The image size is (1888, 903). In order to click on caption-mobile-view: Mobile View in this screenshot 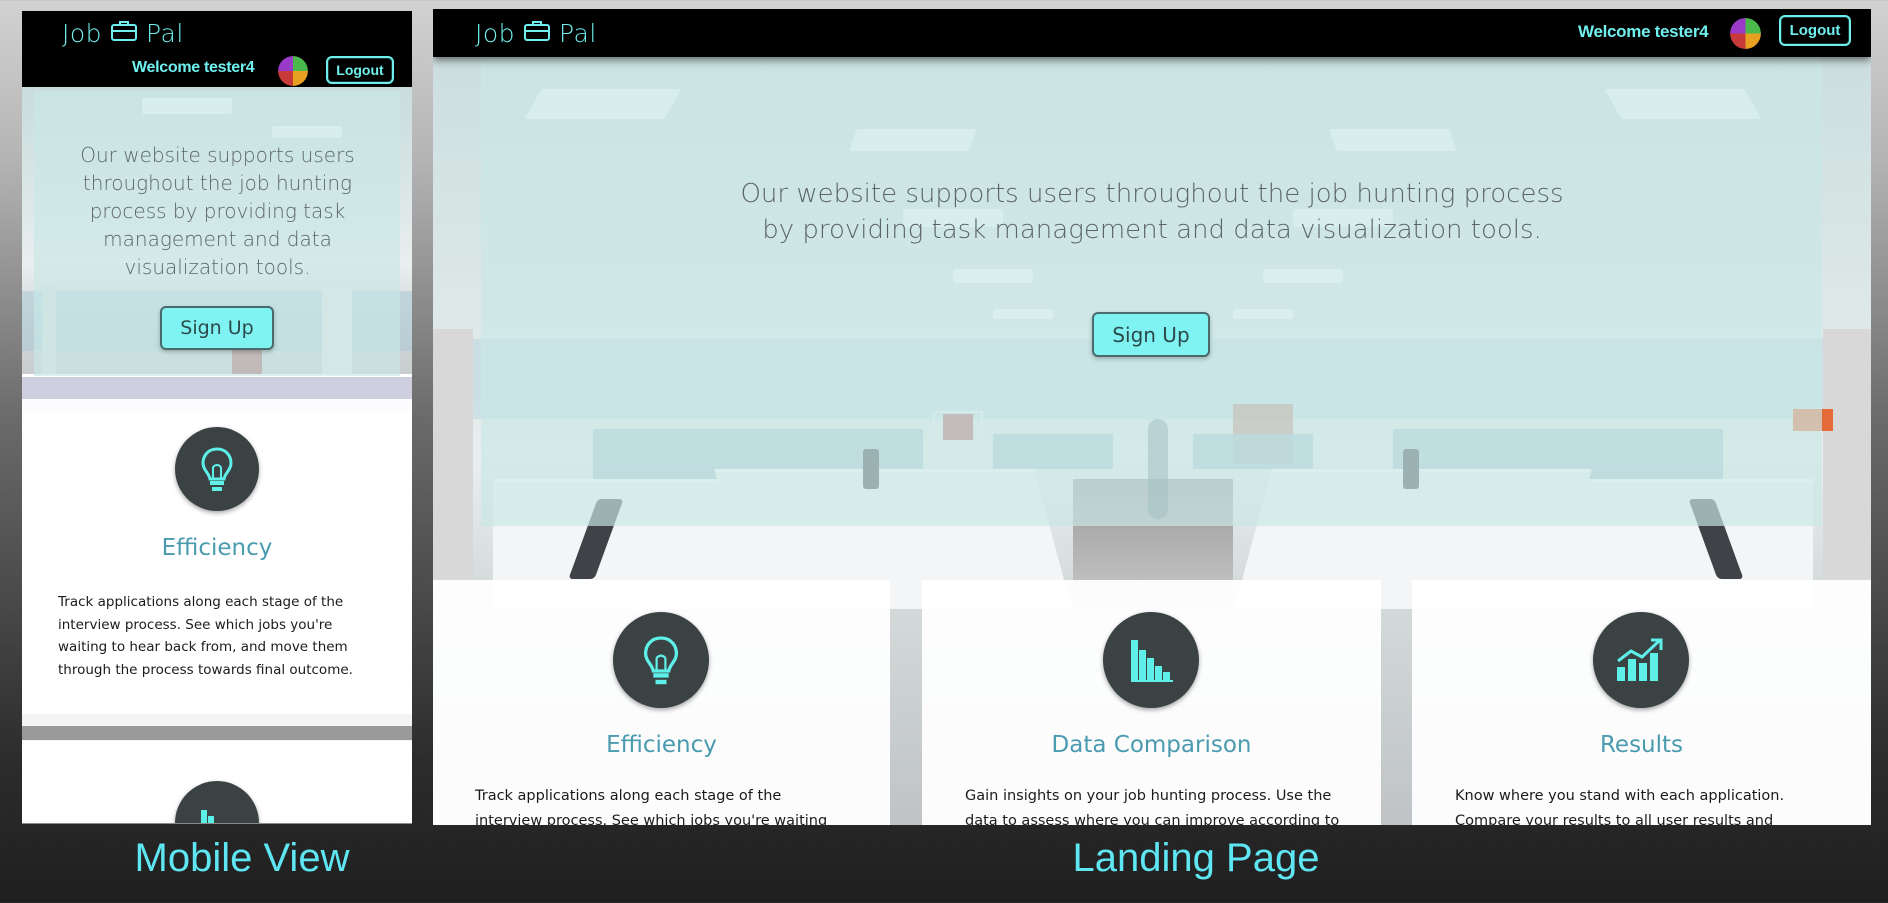, I will do `click(242, 858)`.